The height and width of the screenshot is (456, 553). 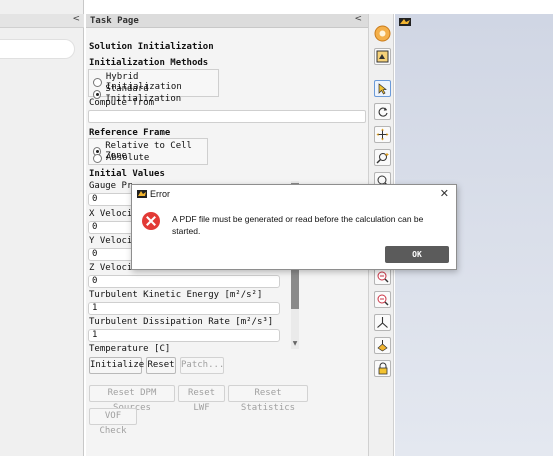 What do you see at coordinates (382, 368) in the screenshot?
I see `lock-icon` at bounding box center [382, 368].